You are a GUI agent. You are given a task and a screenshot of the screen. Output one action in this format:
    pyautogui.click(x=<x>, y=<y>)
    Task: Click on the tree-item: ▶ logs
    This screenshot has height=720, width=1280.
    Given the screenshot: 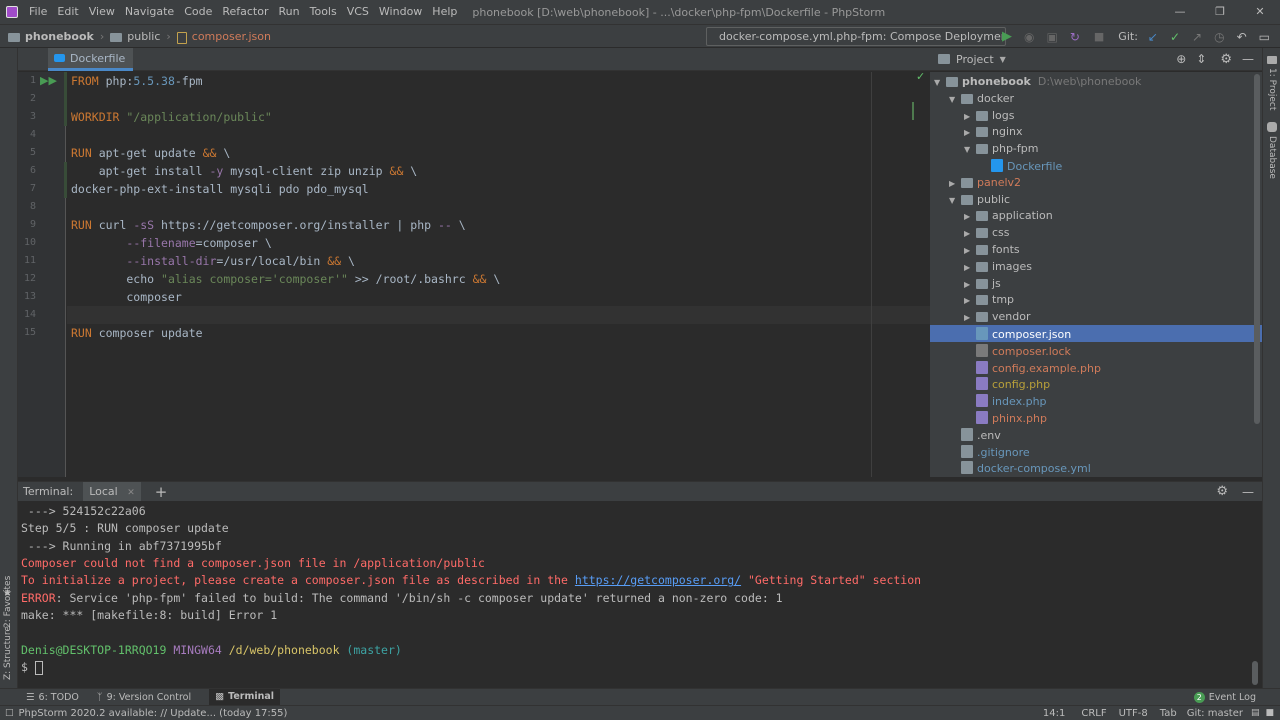 What is the action you would take?
    pyautogui.click(x=989, y=115)
    